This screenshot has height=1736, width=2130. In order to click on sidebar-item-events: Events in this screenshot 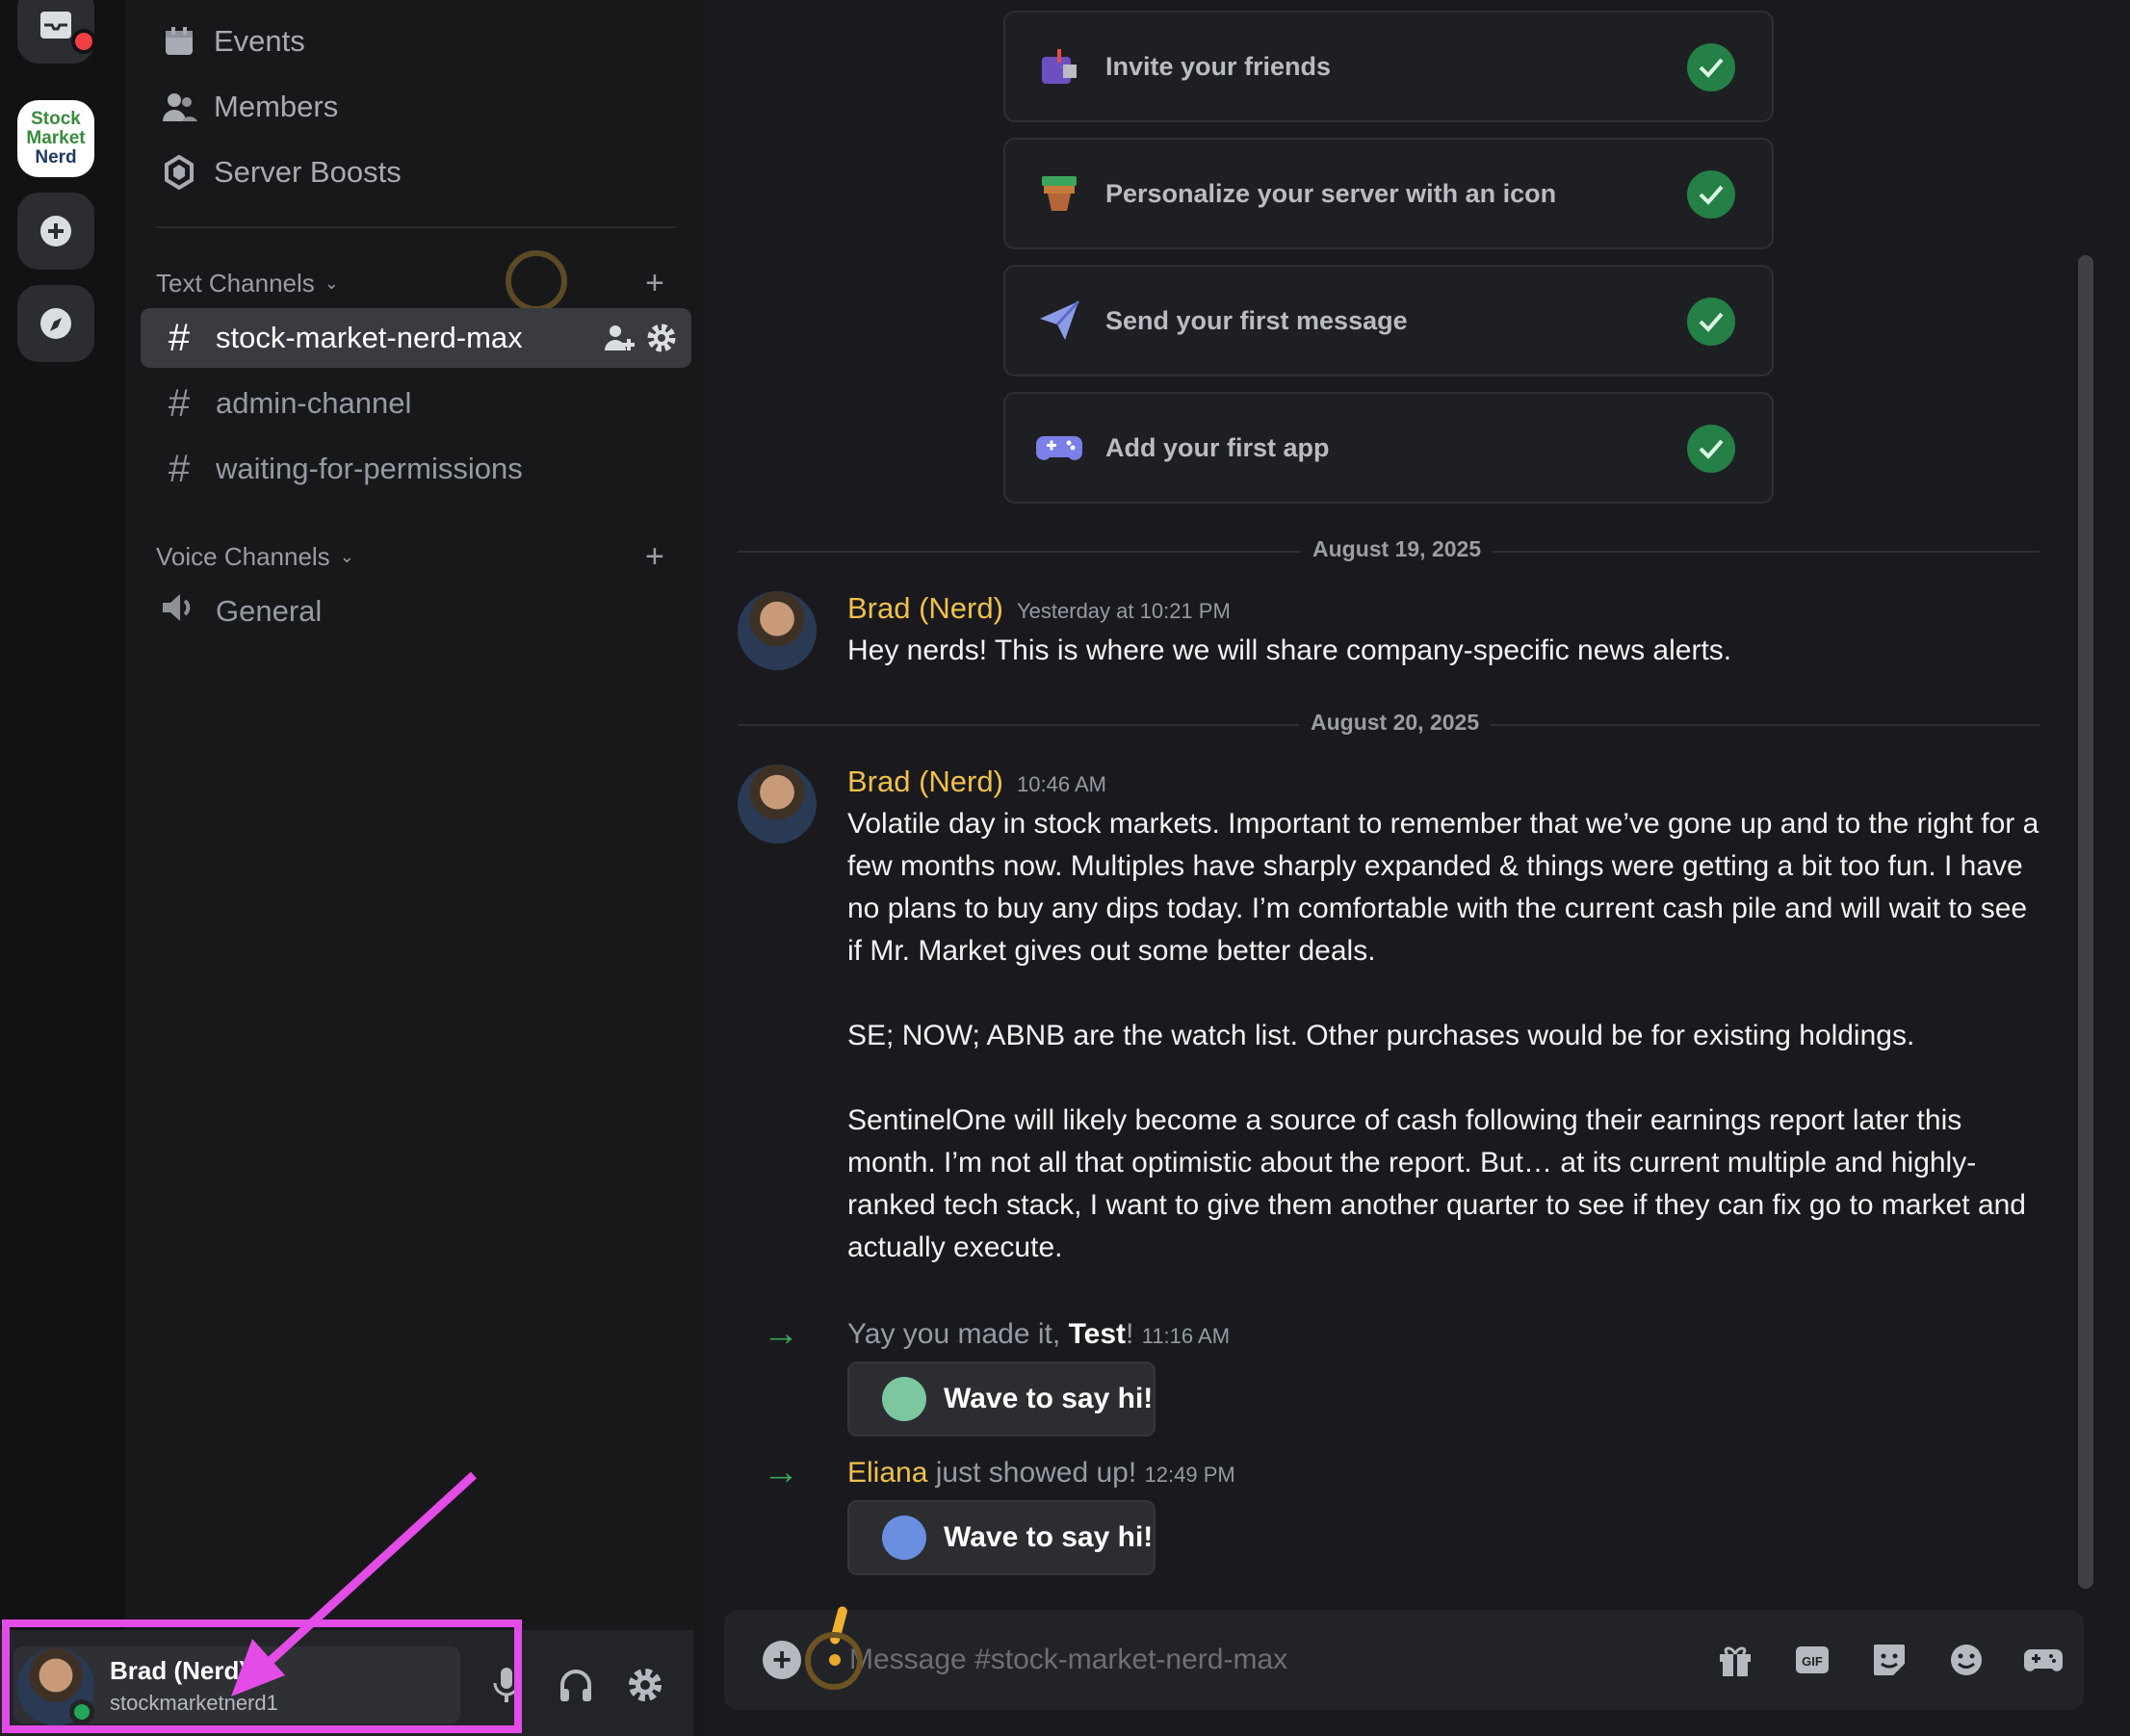, I will do `click(230, 41)`.